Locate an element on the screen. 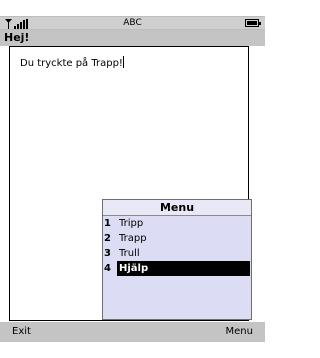 The image size is (320, 358). menu-item-hjalp: 4 Hjälp is located at coordinates (177, 268).